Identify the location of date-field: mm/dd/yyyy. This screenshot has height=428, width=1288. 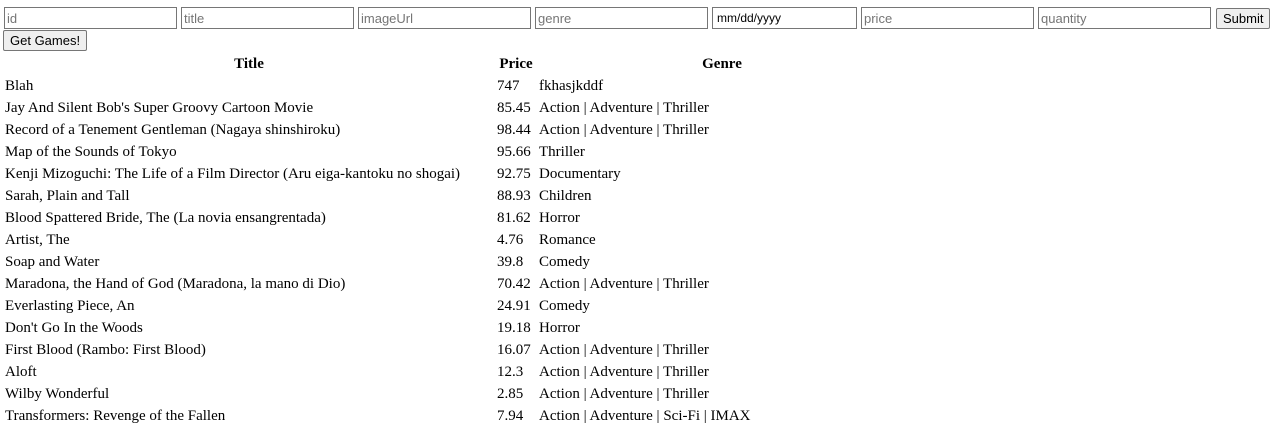
(784, 18).